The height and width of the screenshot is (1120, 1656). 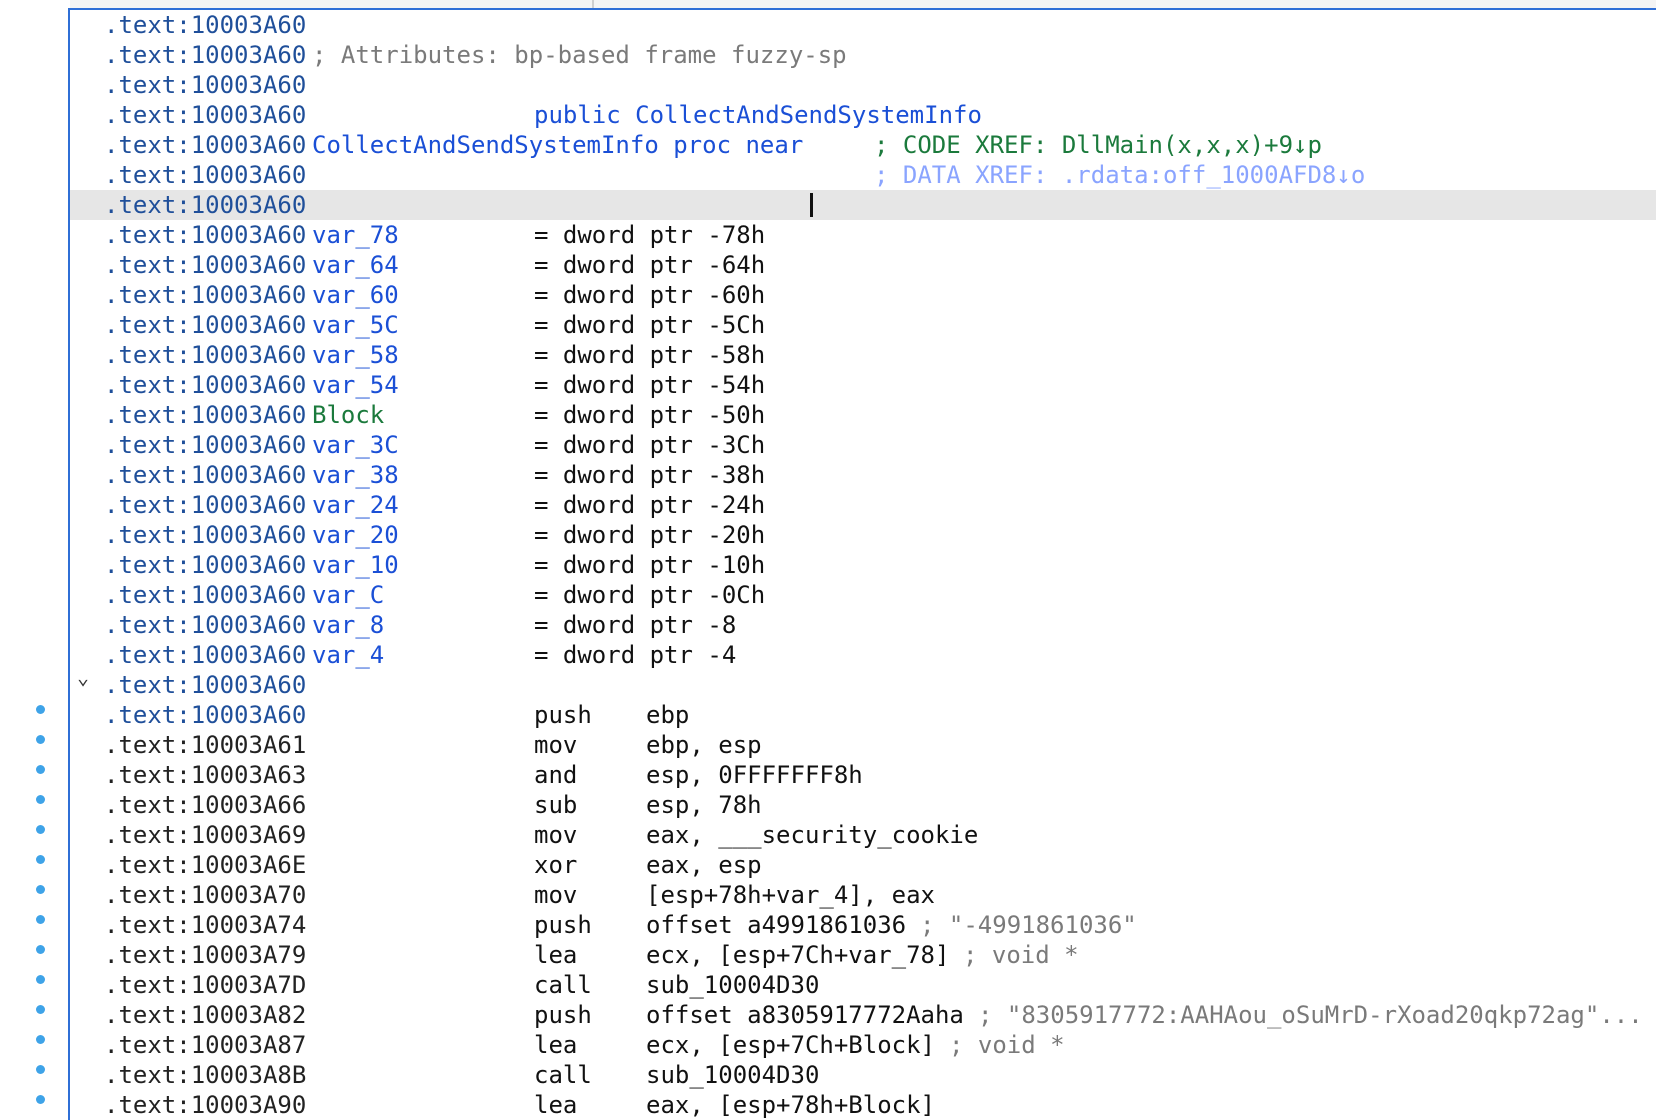 I want to click on stack-var-name: var_24, so click(x=355, y=505).